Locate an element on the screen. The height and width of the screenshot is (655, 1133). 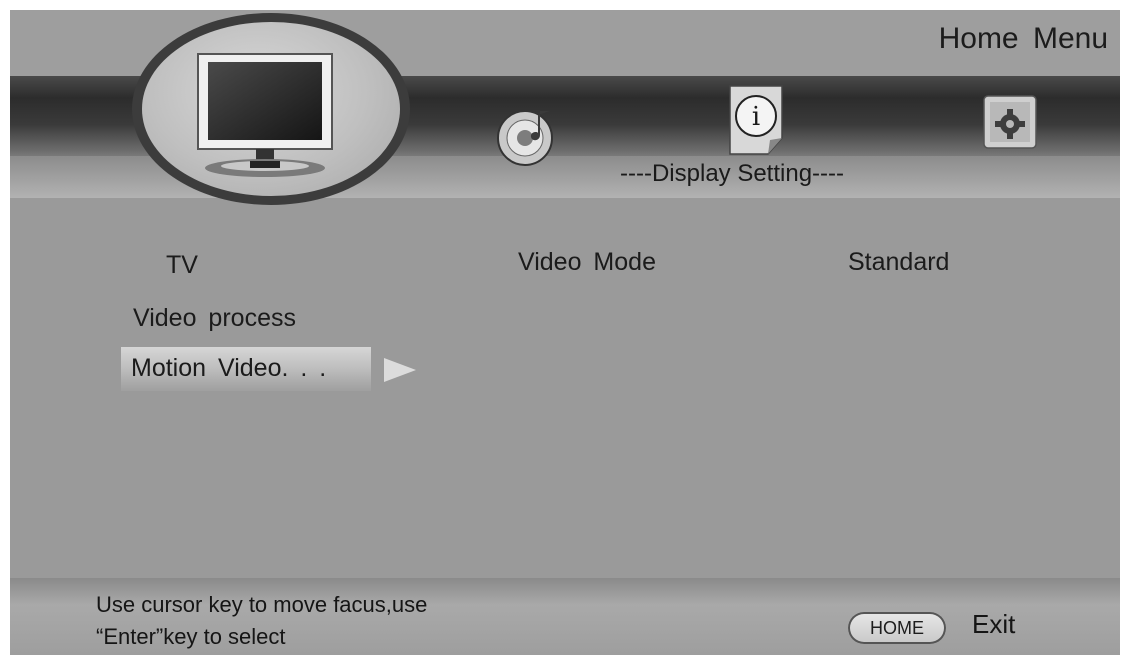
svg-text: i is located at coordinates (756, 117).